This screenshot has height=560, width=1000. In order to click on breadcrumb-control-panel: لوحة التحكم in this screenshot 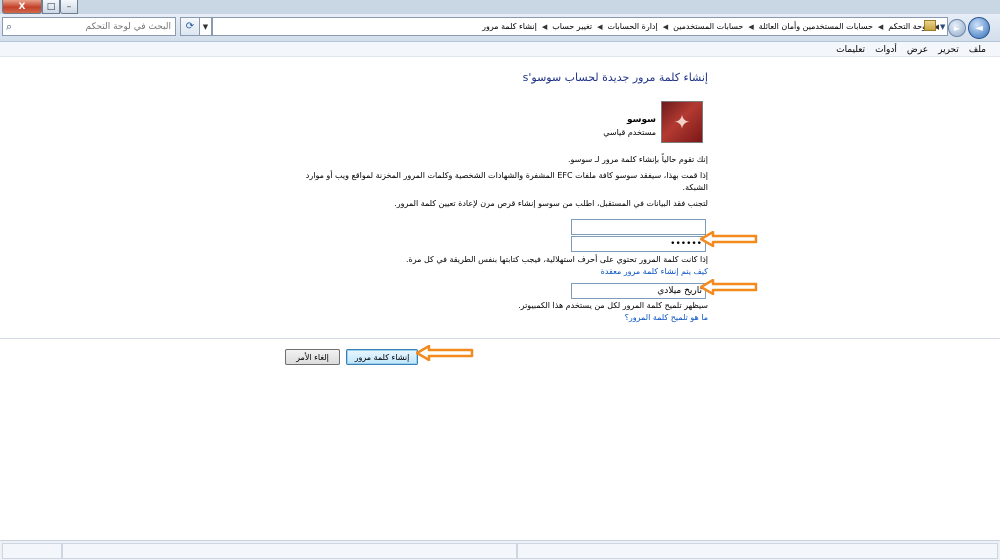, I will do `click(908, 26)`.